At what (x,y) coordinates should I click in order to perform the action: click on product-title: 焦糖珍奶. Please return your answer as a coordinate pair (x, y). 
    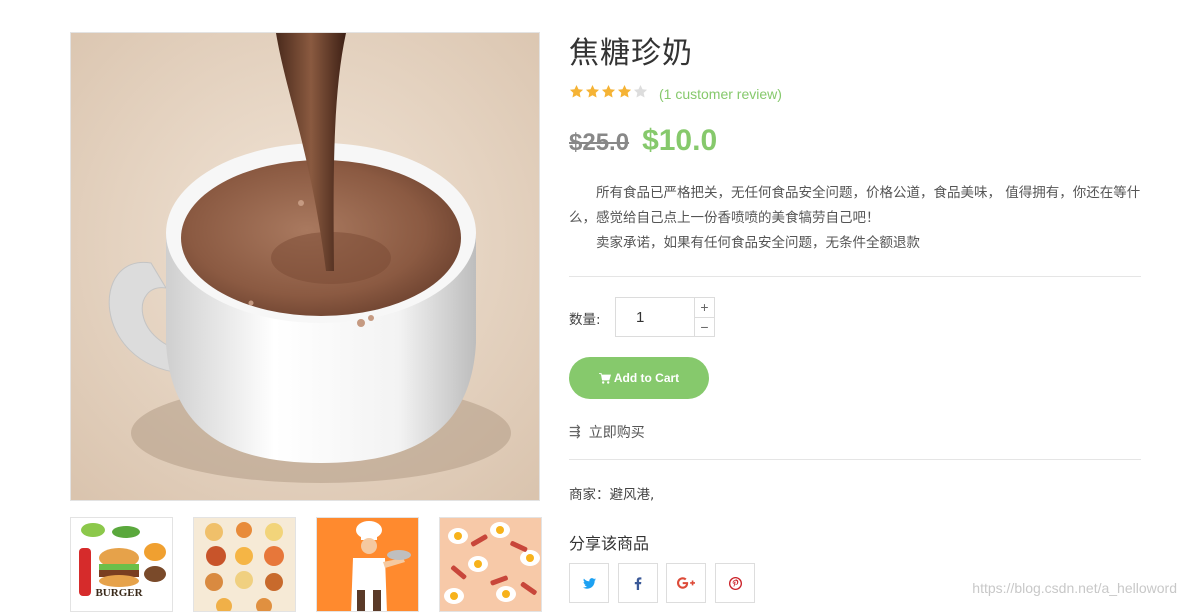
    Looking at the image, I should click on (631, 53).